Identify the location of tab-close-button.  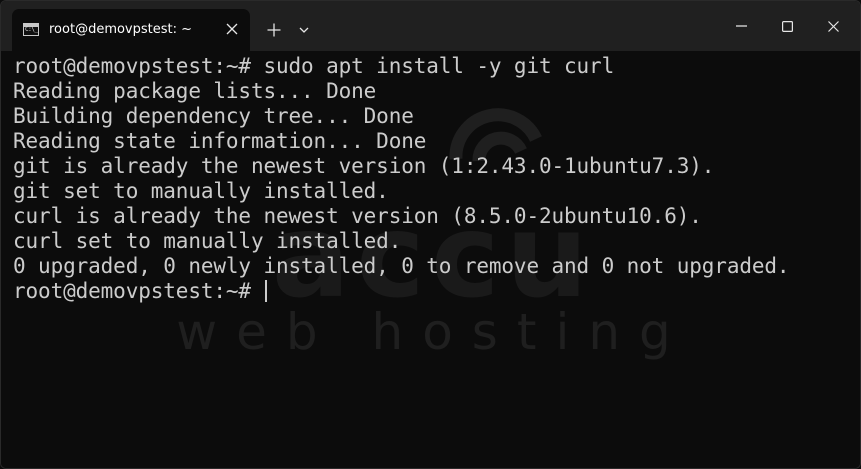
(232, 29).